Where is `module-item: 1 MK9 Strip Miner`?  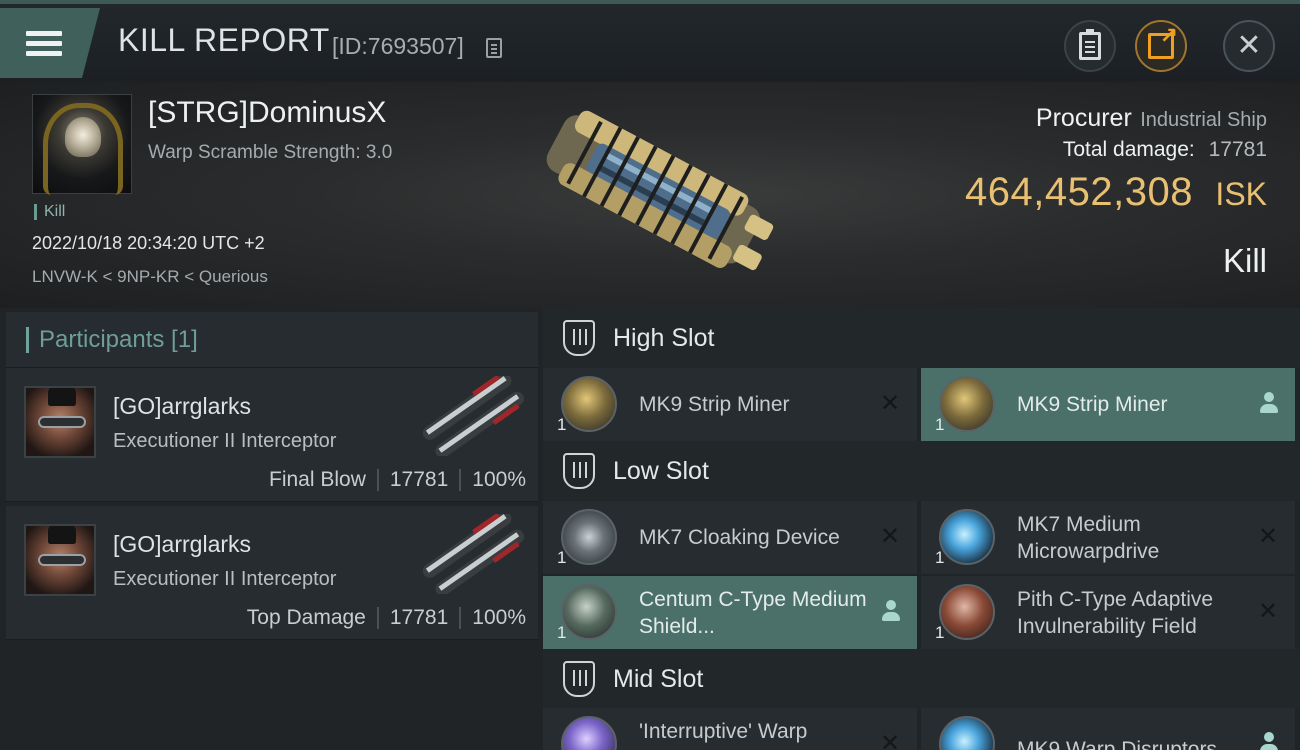 module-item: 1 MK9 Strip Miner is located at coordinates (1108, 404).